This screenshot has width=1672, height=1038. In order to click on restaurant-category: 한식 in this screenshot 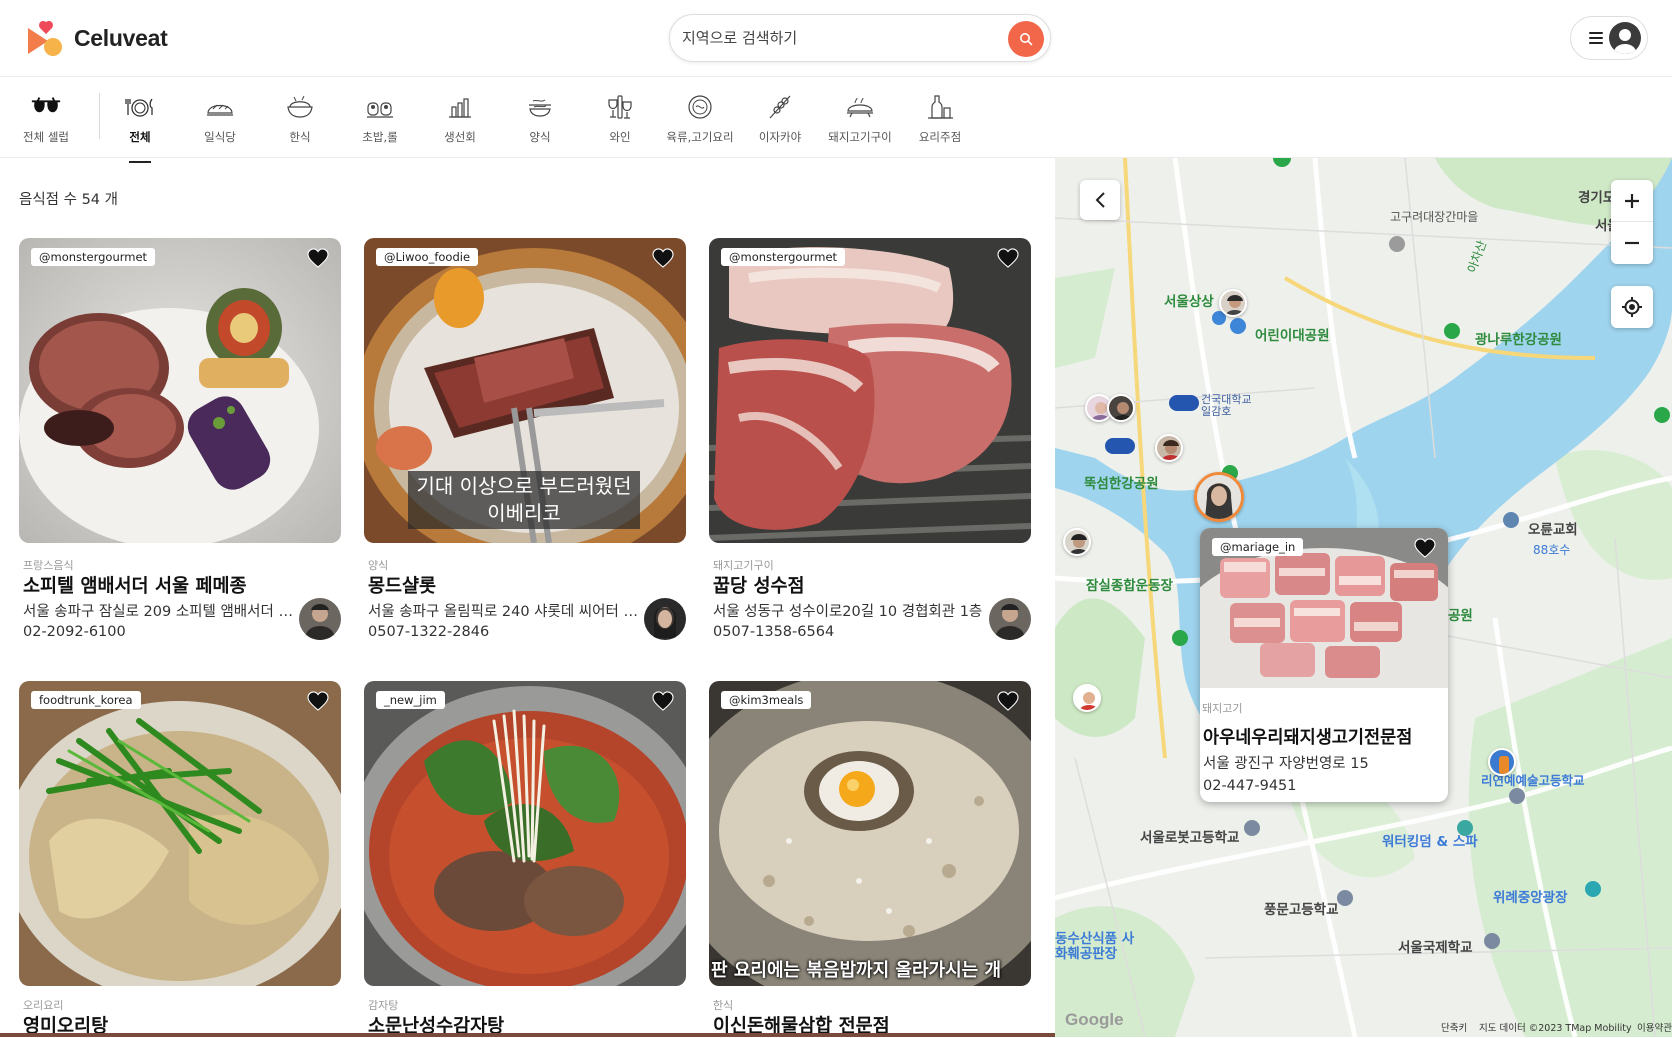, I will do `click(723, 1005)`.